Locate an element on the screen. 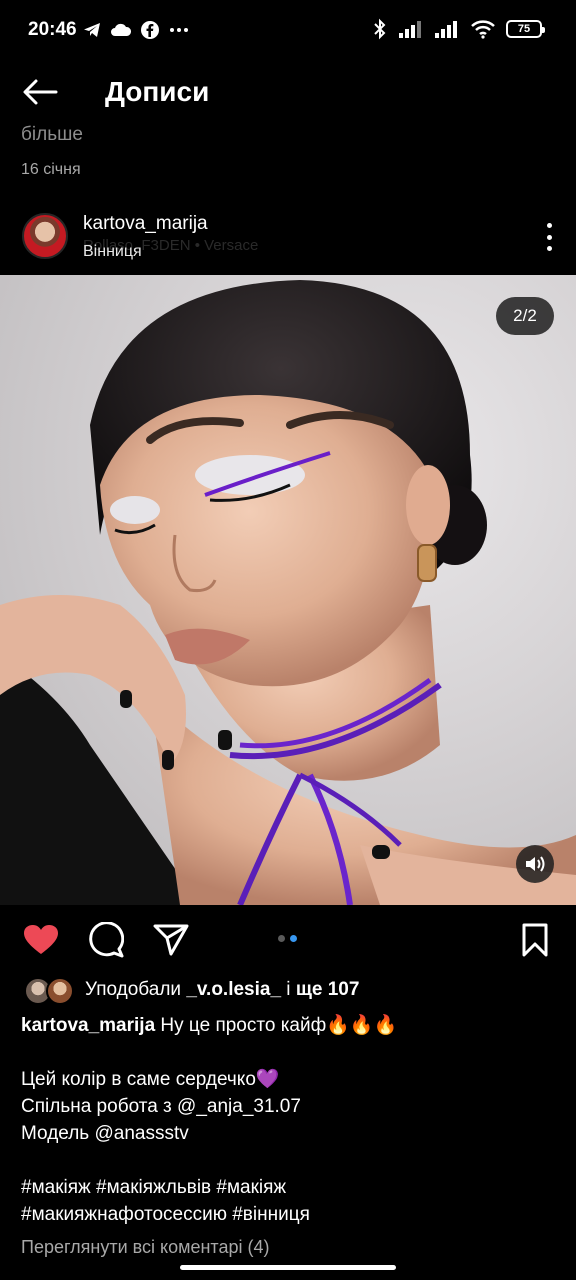 The height and width of the screenshot is (1280, 576). carousel-dot-active is located at coordinates (293, 938).